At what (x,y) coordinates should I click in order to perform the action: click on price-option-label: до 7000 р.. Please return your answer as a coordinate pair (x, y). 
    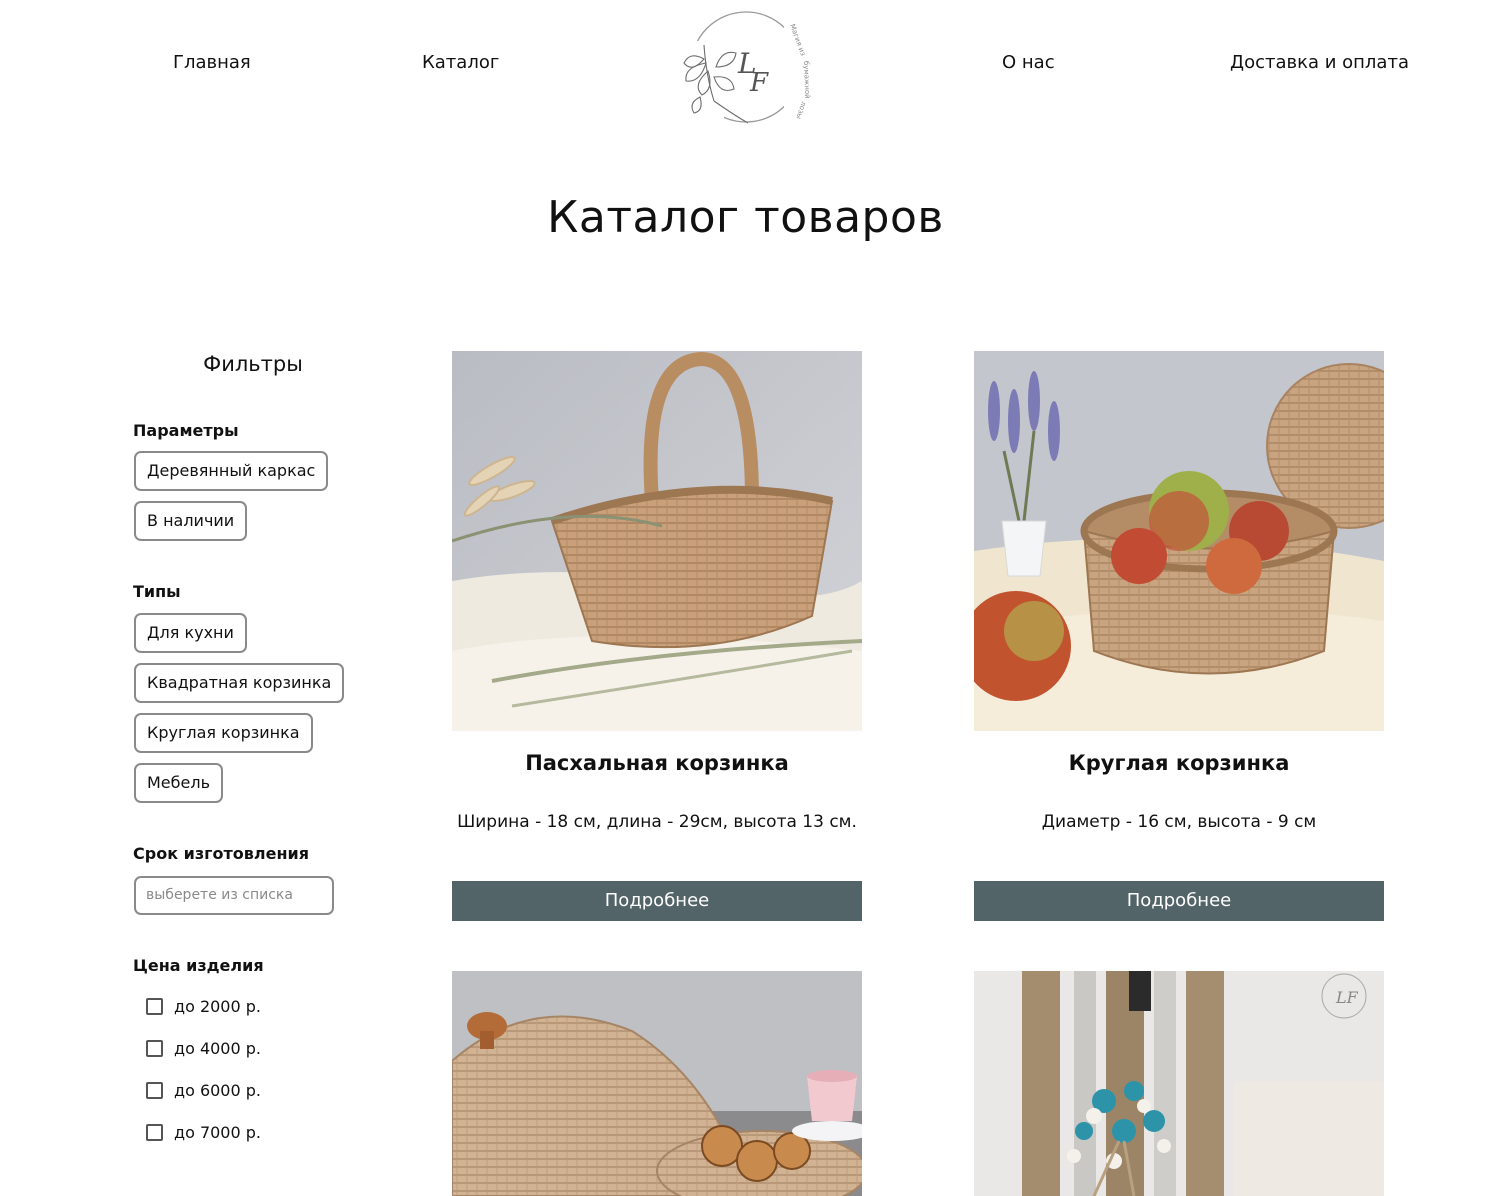
    Looking at the image, I should click on (217, 1132).